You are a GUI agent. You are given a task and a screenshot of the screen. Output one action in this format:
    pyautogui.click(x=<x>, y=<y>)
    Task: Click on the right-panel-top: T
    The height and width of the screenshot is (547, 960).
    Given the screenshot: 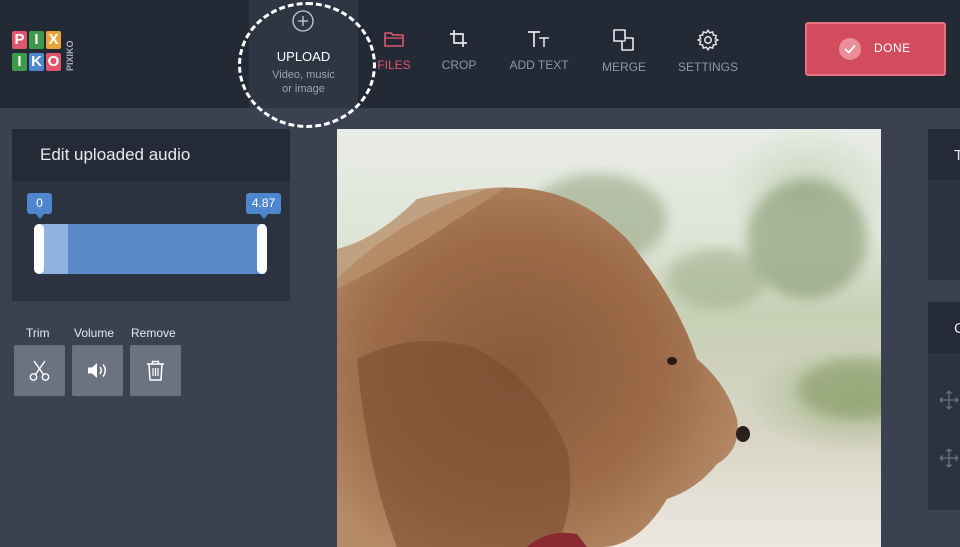 What is the action you would take?
    pyautogui.click(x=944, y=204)
    